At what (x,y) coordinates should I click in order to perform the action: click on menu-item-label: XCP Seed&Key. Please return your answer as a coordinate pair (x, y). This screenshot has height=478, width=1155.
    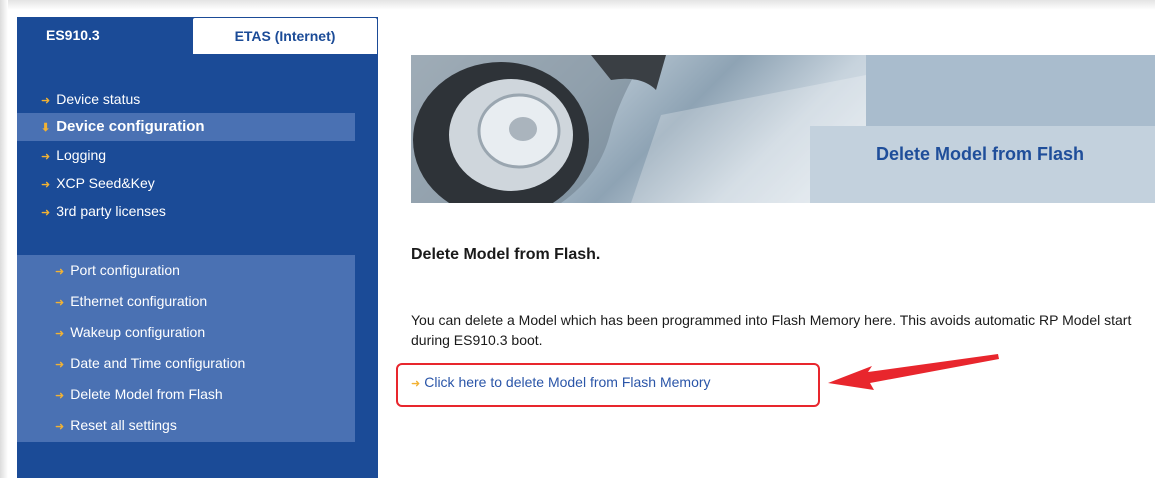
    Looking at the image, I should click on (105, 183).